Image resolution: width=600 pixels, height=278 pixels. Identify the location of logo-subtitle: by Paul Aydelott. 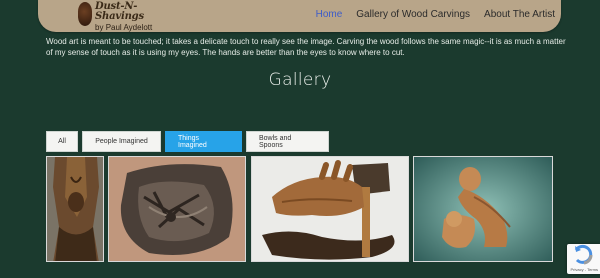
(124, 27).